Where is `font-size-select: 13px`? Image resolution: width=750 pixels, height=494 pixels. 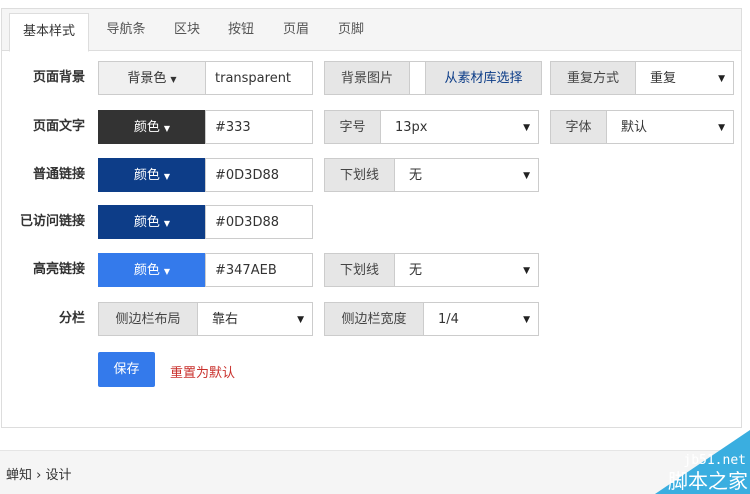
font-size-select: 13px is located at coordinates (459, 127).